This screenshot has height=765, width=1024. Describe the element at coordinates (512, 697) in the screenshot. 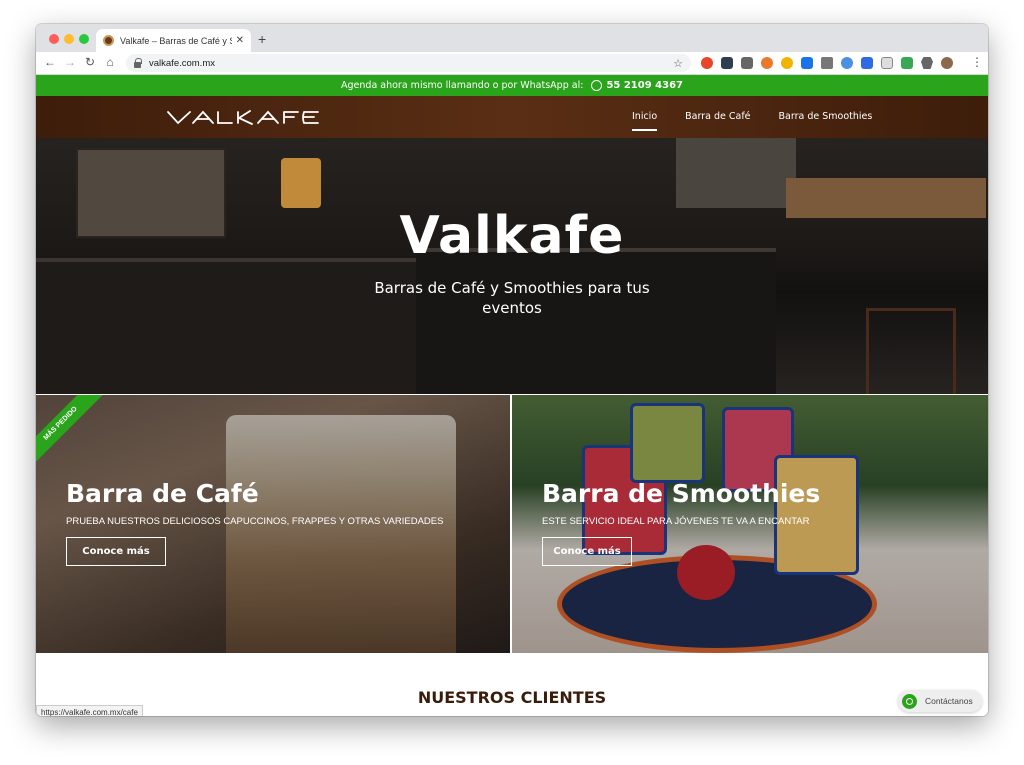

I see `clients-heading: NUESTROS CLIENTES` at that location.